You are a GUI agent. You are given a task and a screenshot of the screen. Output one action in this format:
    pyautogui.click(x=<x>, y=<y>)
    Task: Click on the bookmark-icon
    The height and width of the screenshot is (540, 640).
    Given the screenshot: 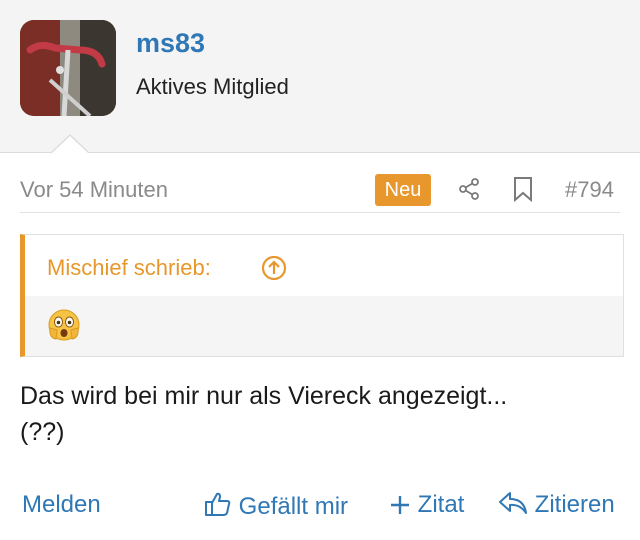 What is the action you would take?
    pyautogui.click(x=523, y=189)
    